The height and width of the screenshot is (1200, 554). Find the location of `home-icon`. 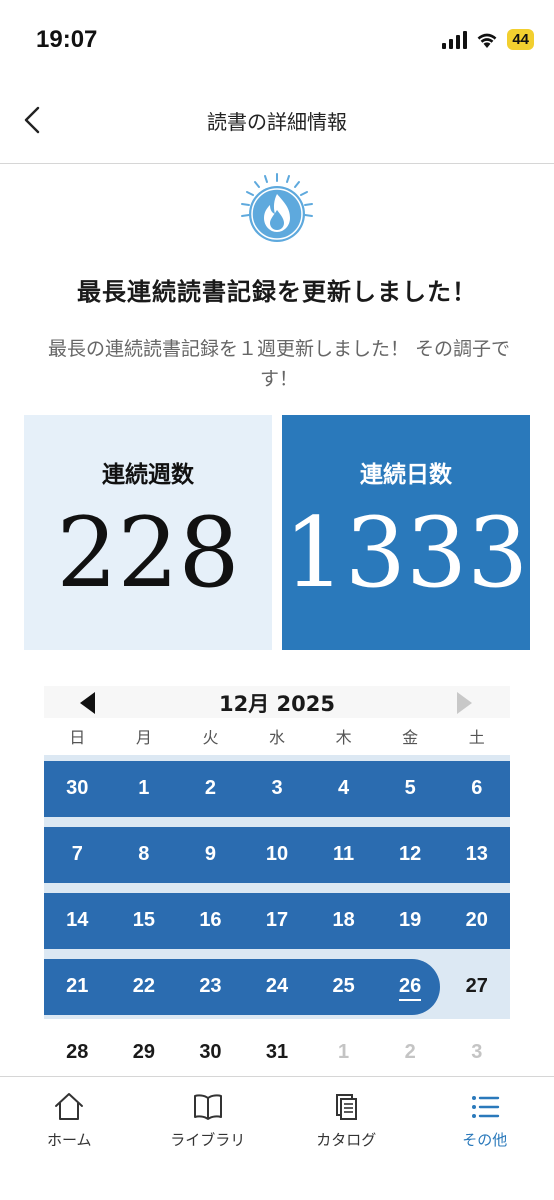

home-icon is located at coordinates (69, 1106).